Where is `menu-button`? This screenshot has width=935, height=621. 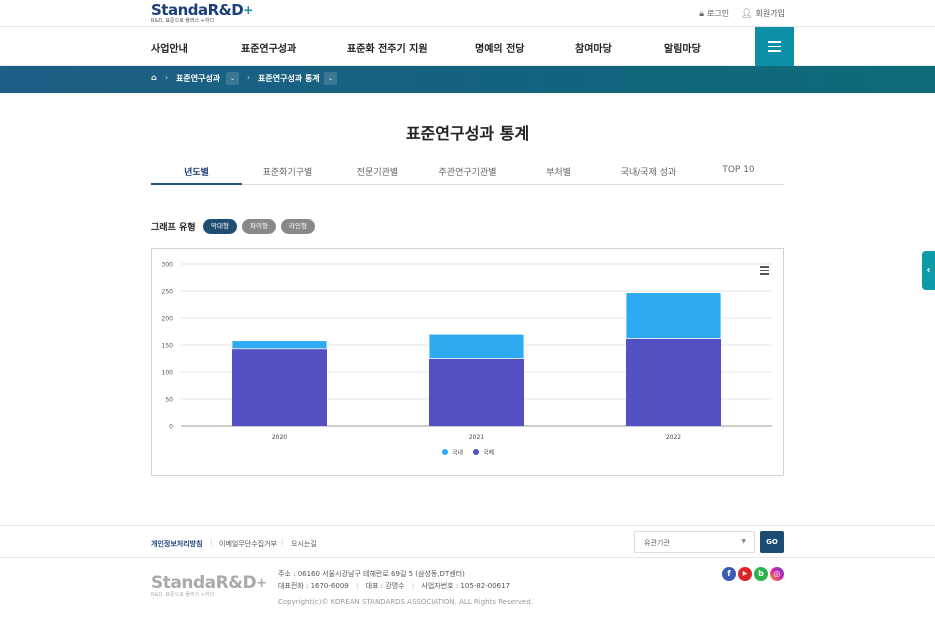
menu-button is located at coordinates (774, 46).